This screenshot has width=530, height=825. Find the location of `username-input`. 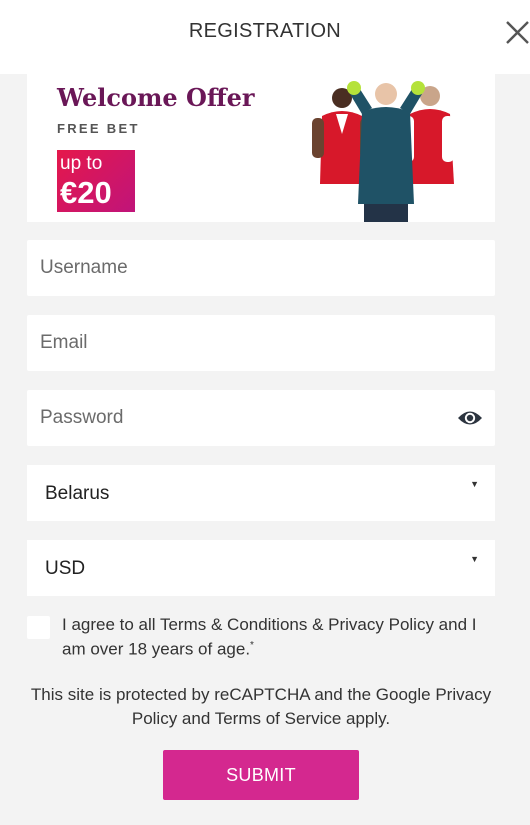

username-input is located at coordinates (261, 268).